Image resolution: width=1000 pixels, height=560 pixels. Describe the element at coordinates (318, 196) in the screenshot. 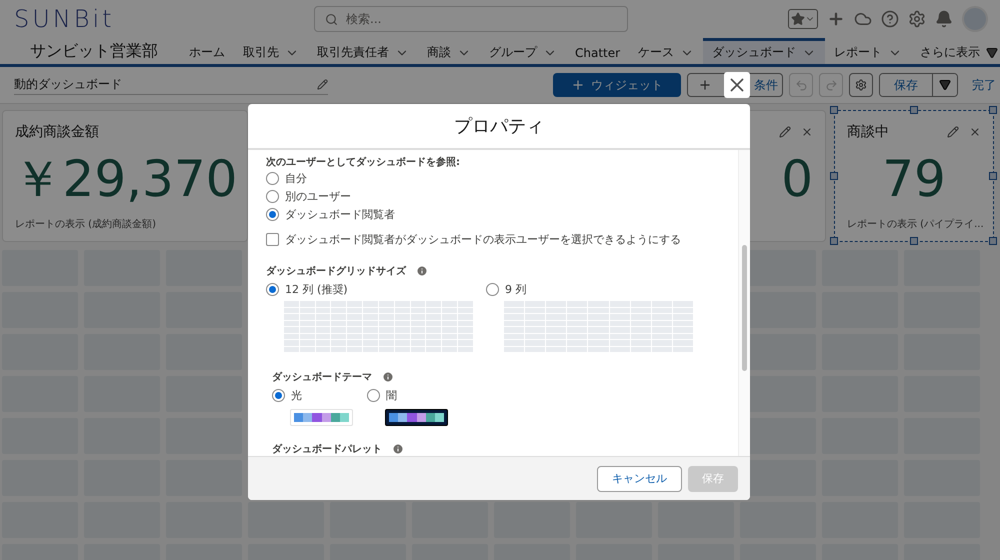

I see `radio-label: 別のユーザー` at that location.